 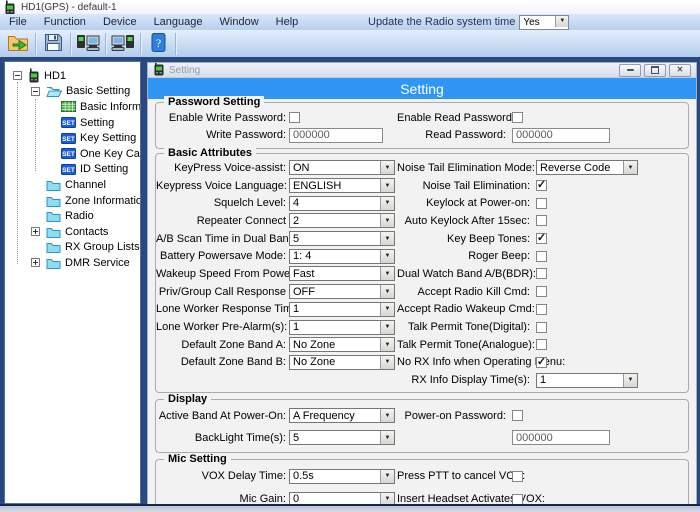 I want to click on lone-worker-response-time-m-label: Lone Worker Response Time(m):, so click(x=237, y=309).